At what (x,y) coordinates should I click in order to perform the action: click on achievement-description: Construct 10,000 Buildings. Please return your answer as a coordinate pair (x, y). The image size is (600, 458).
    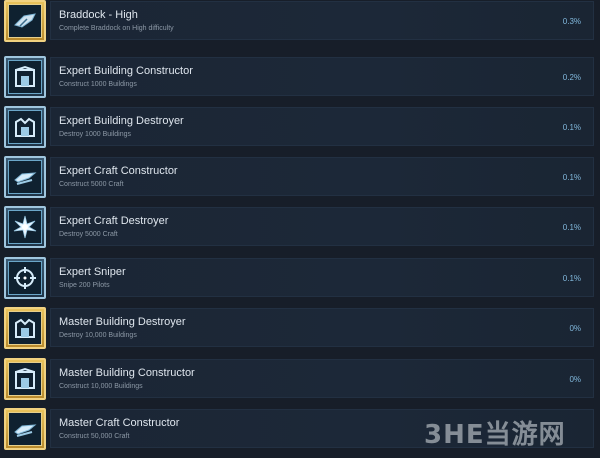
    Looking at the image, I should click on (101, 386).